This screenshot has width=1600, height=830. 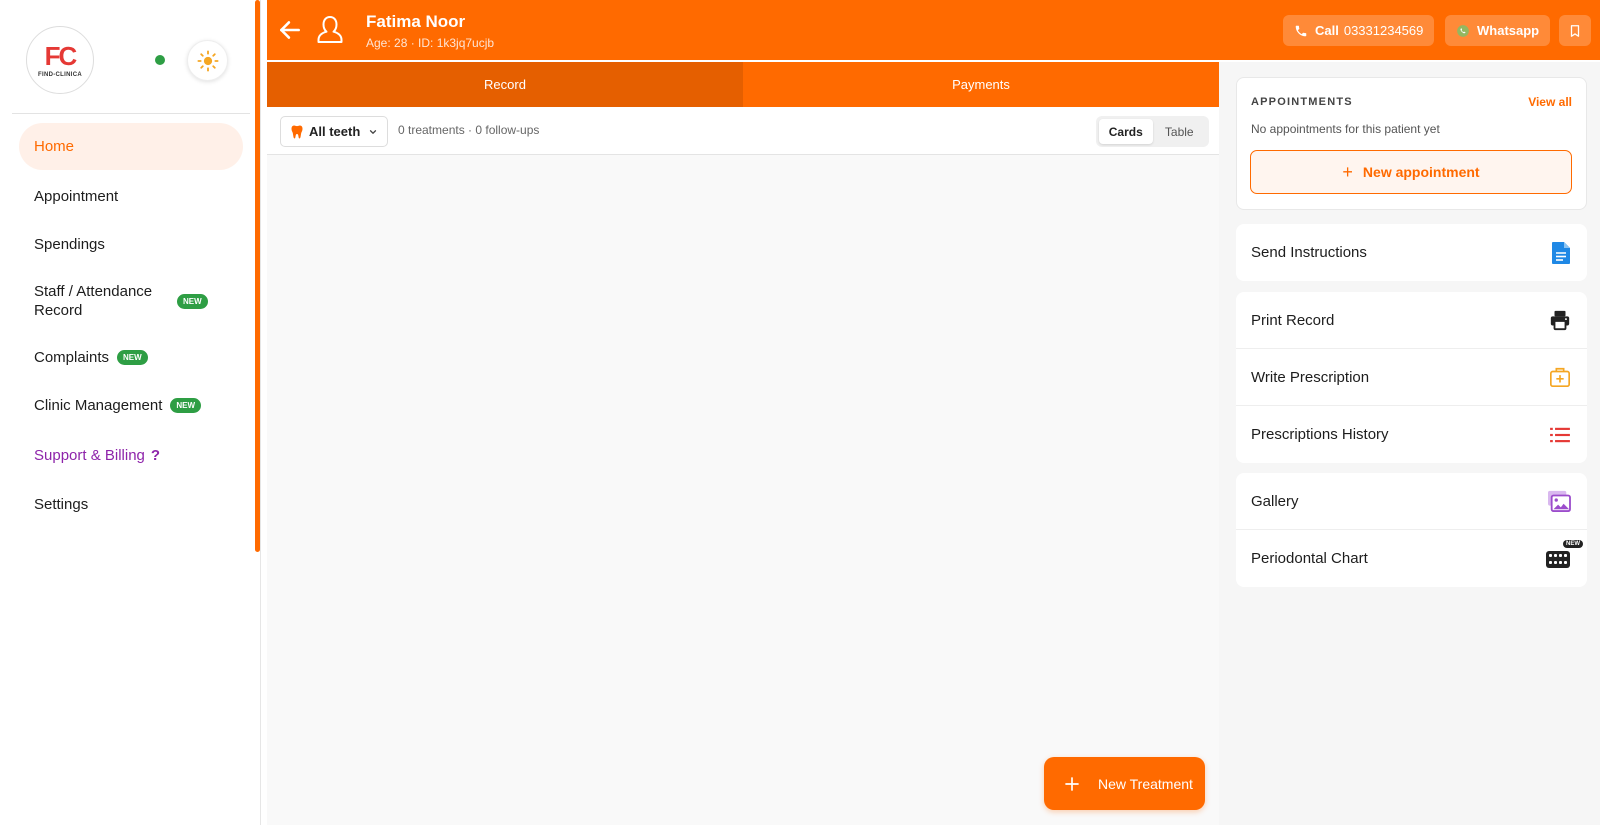 I want to click on view-cards-option: Cards, so click(x=1126, y=131).